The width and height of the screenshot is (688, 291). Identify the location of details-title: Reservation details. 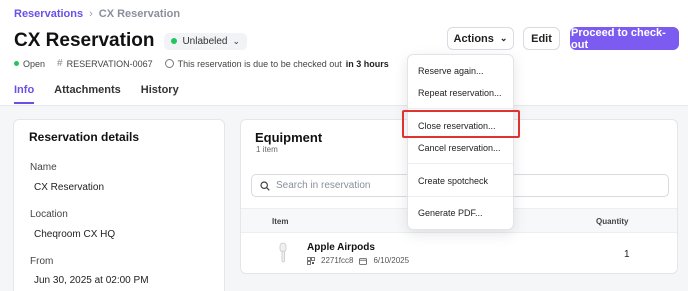
(84, 137).